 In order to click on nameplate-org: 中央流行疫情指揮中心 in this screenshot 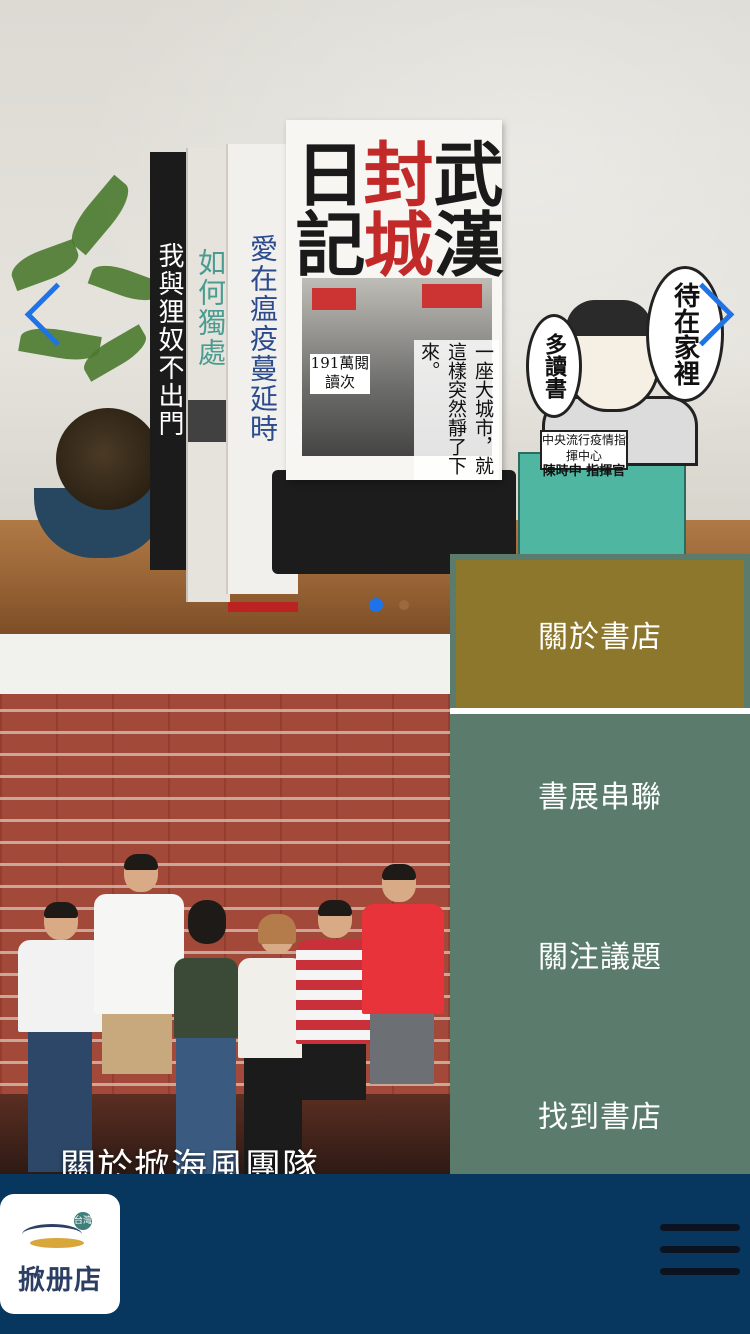, I will do `click(584, 448)`.